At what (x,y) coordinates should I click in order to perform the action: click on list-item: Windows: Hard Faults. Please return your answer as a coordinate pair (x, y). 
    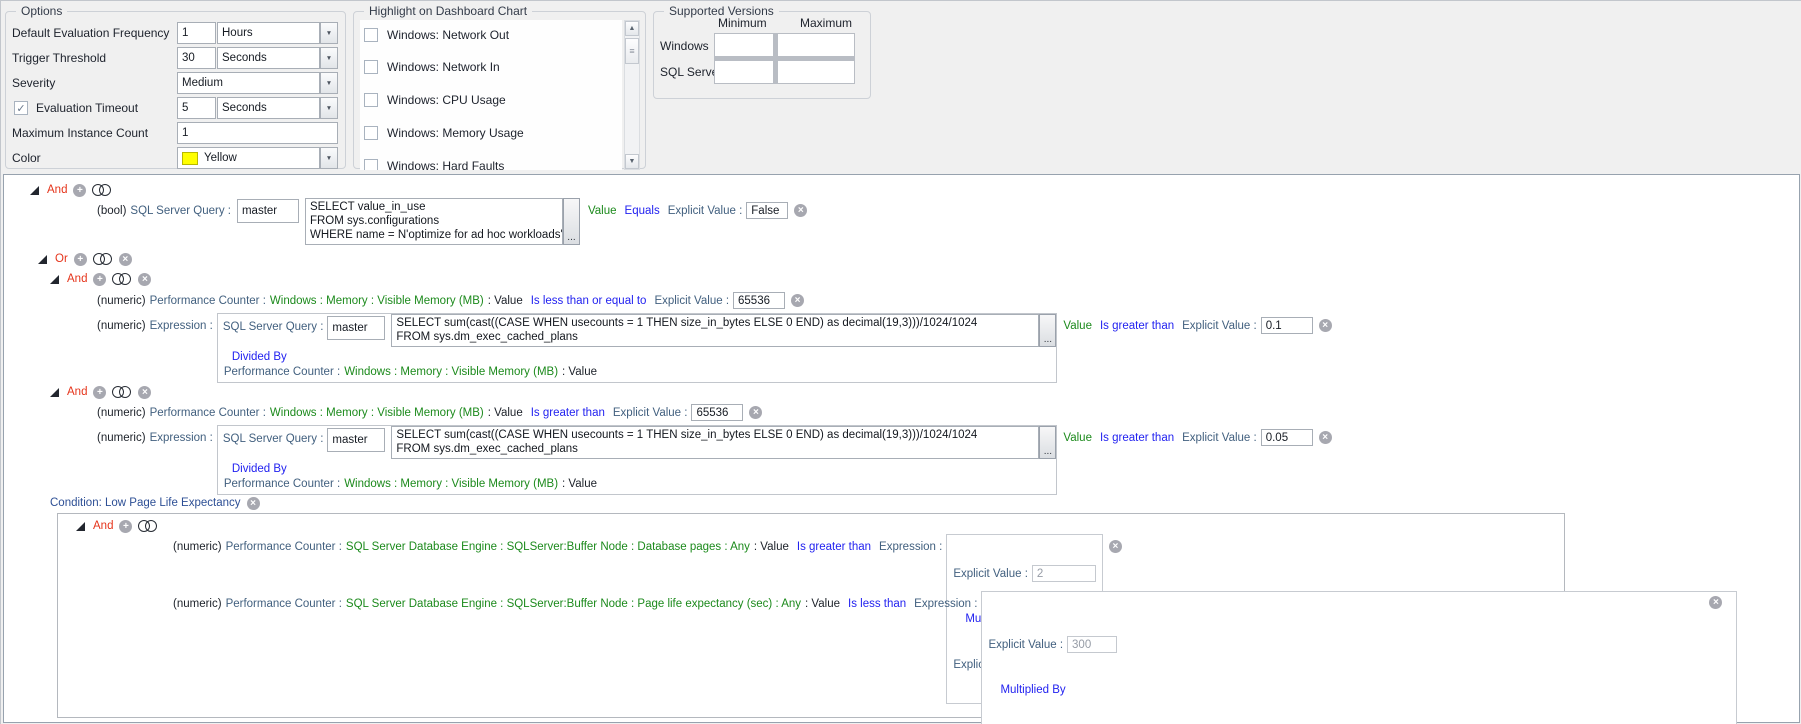
    Looking at the image, I should click on (434, 164).